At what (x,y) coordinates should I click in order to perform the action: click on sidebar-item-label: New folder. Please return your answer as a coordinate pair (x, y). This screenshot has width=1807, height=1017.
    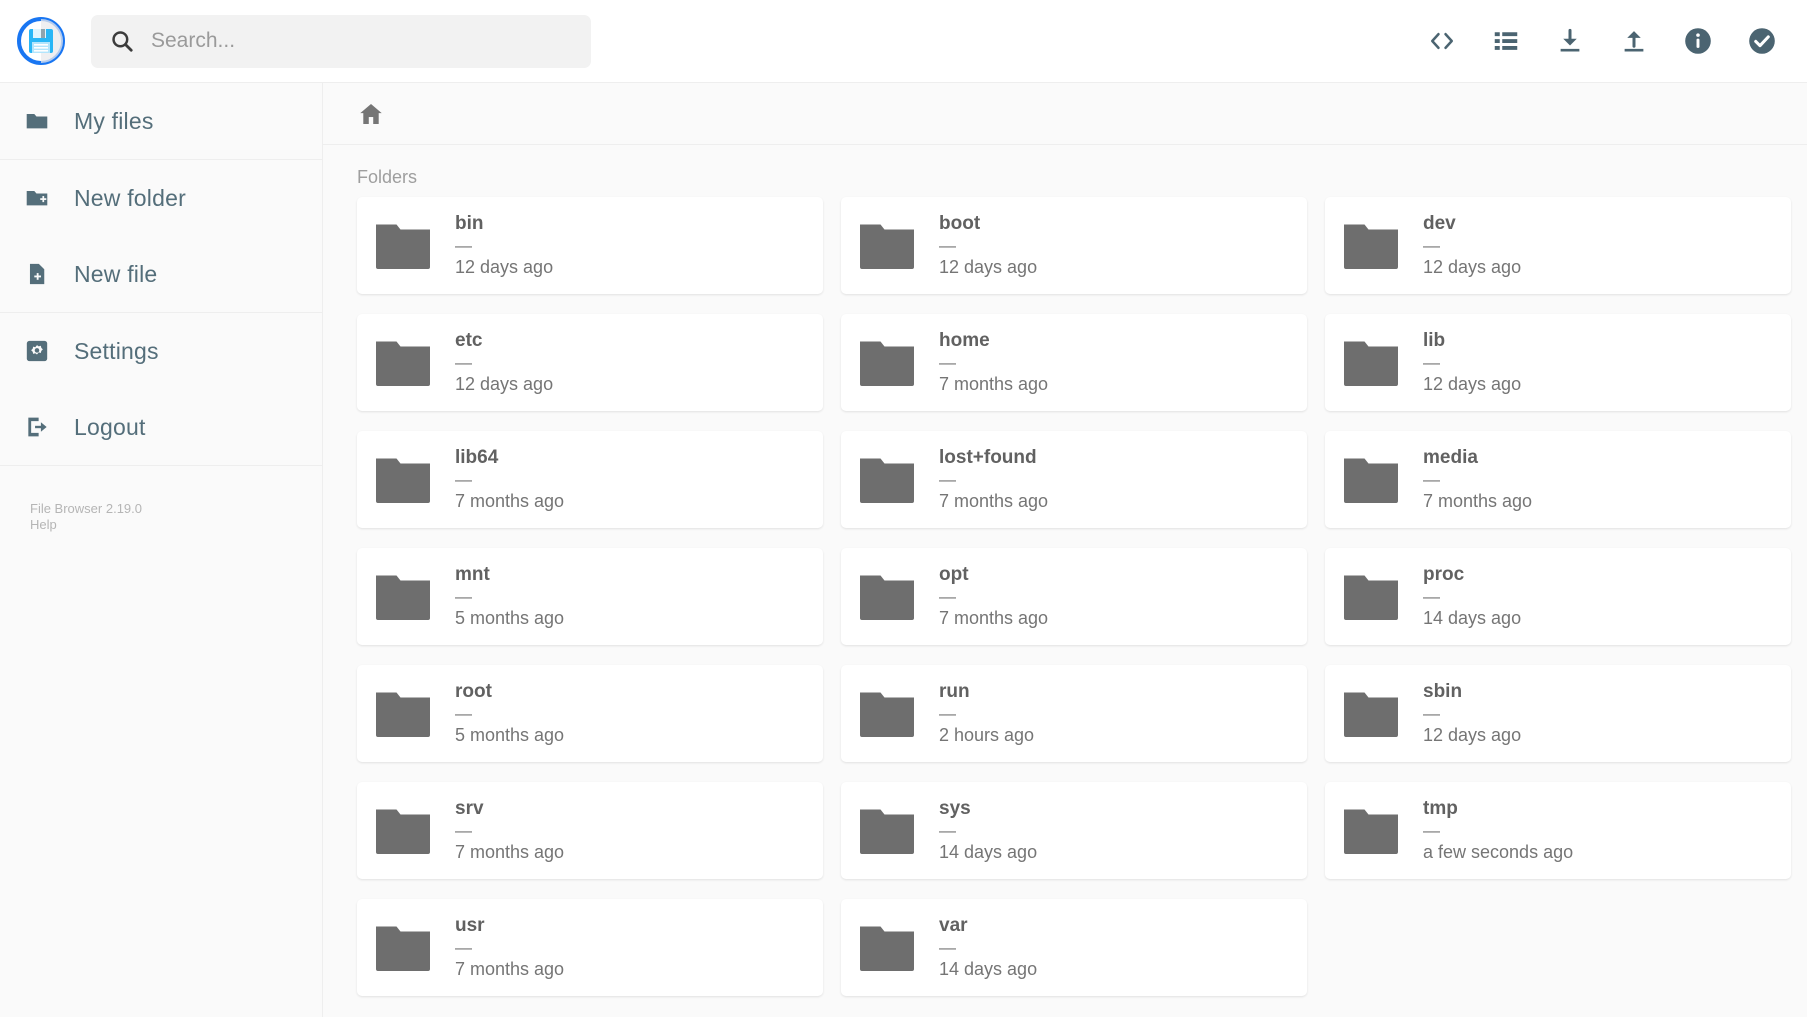
    Looking at the image, I should click on (130, 197).